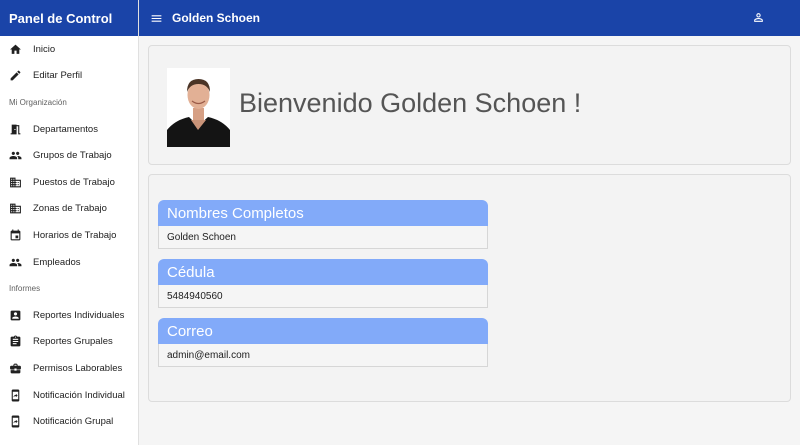  Describe the element at coordinates (323, 355) in the screenshot. I see `email-field-value: admin@email.com` at that location.